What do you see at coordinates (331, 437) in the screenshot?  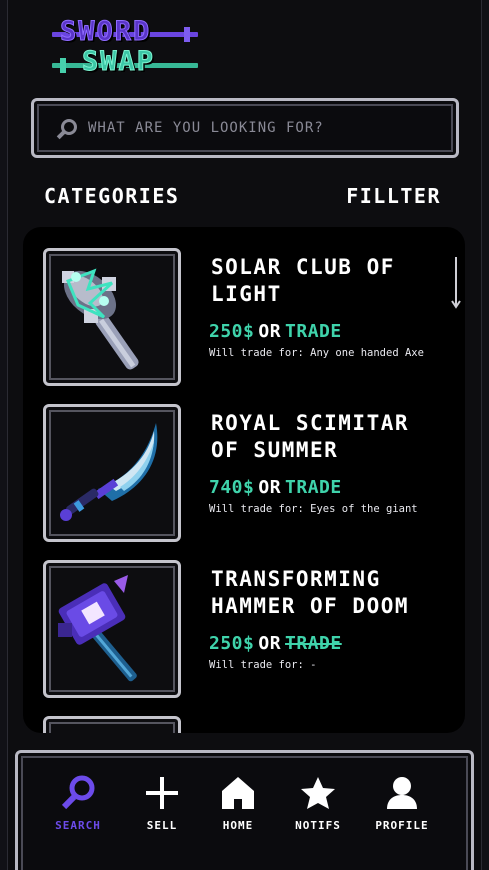 I see `item-title: ROYAL SCIMITAR OF SUMMER` at bounding box center [331, 437].